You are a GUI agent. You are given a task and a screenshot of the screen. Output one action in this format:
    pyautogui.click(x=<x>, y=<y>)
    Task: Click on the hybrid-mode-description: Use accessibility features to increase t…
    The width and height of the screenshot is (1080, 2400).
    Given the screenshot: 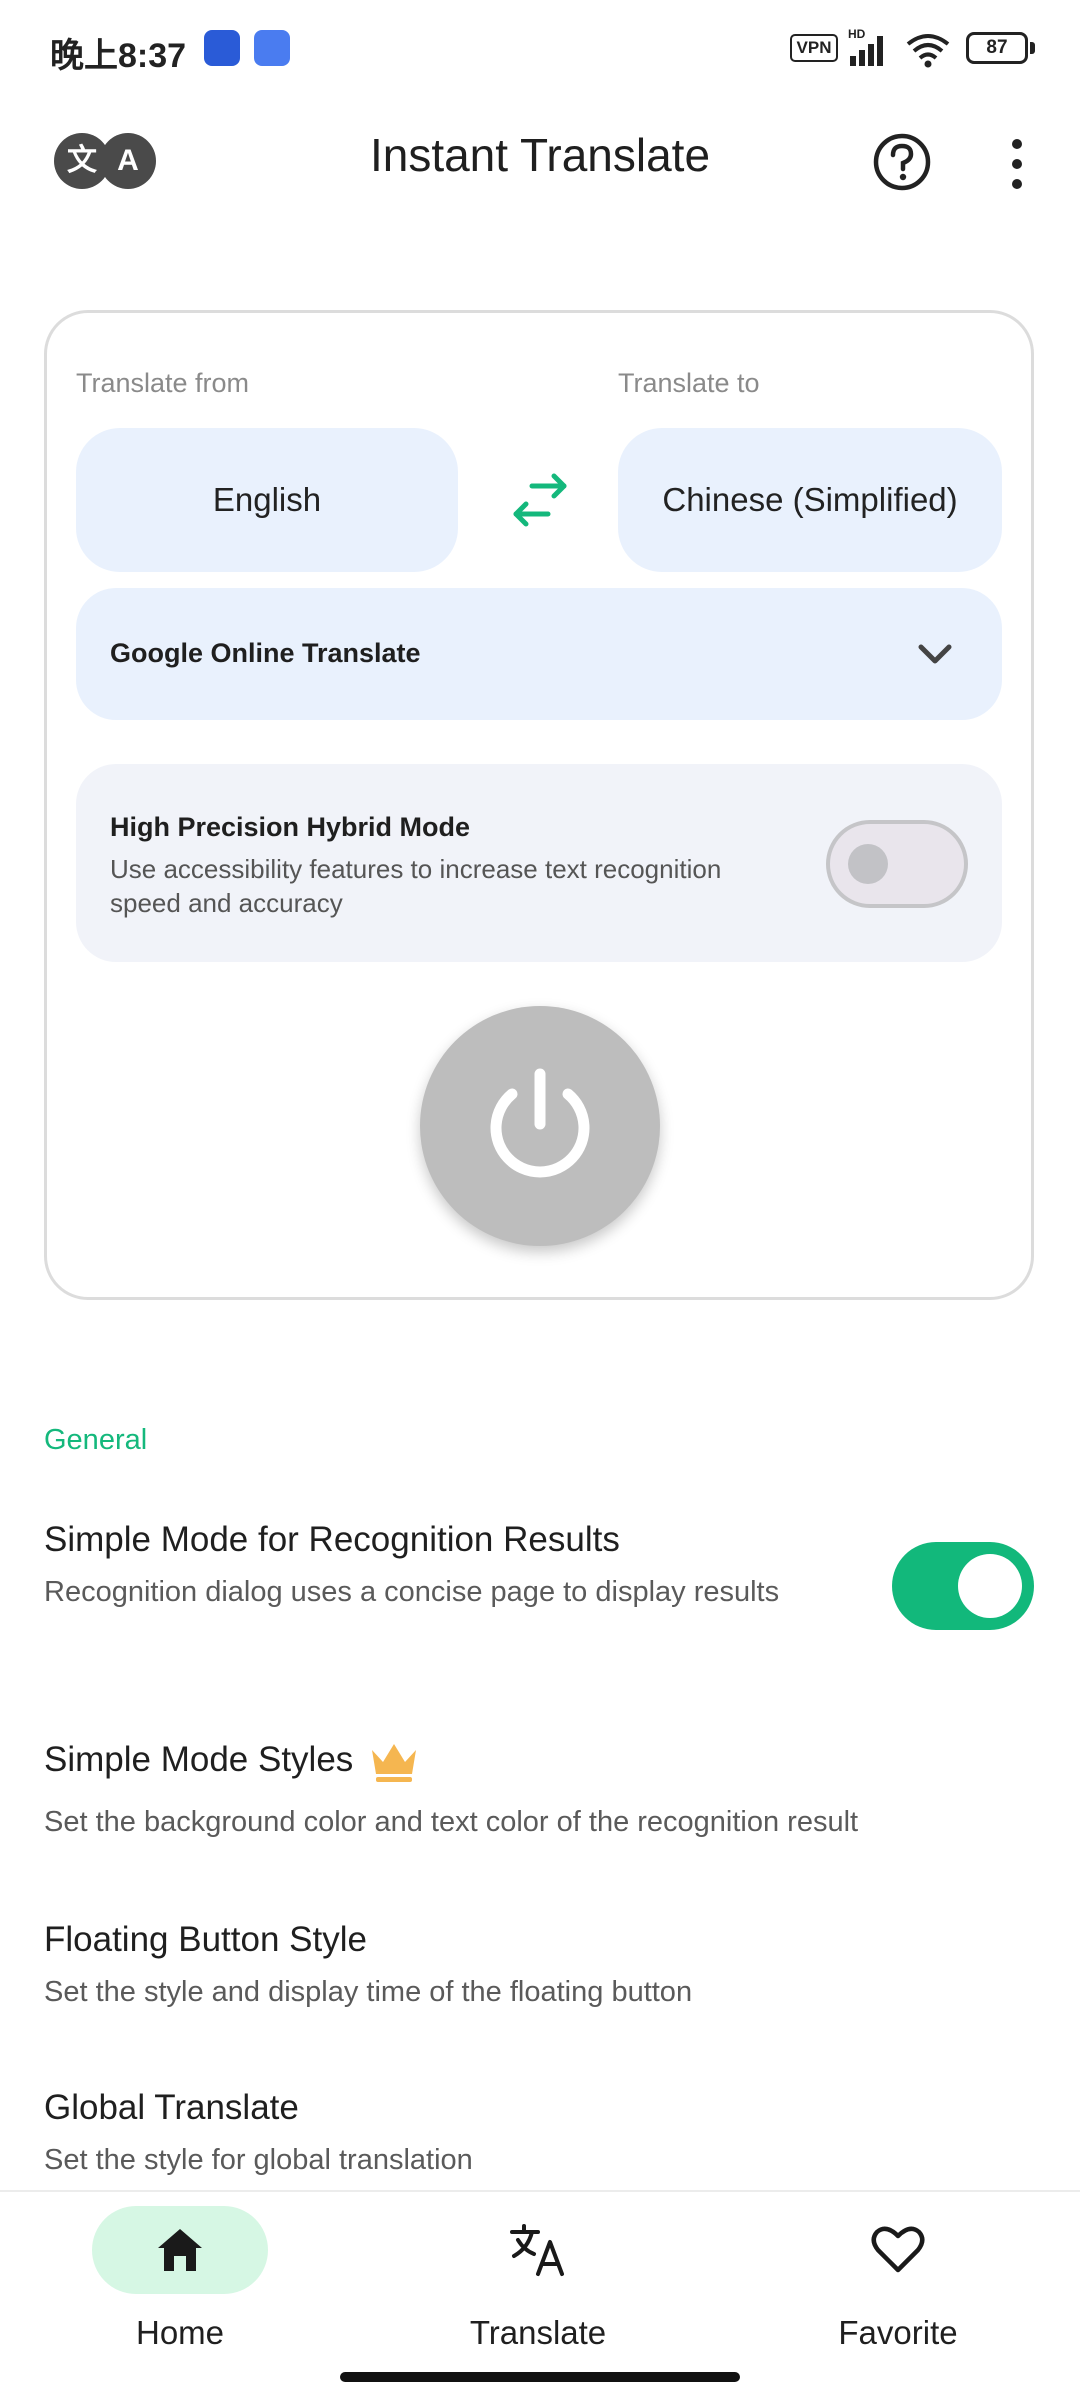 What is the action you would take?
    pyautogui.click(x=416, y=886)
    